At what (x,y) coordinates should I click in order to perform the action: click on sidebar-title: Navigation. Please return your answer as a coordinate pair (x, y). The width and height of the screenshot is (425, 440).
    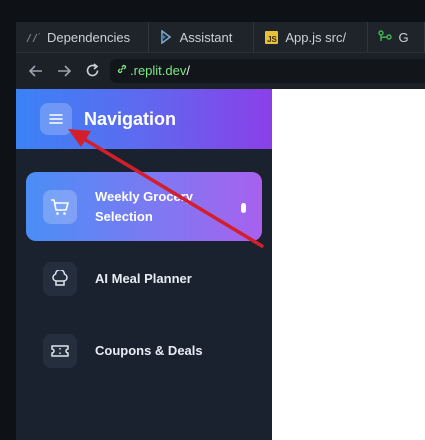
    Looking at the image, I should click on (130, 118).